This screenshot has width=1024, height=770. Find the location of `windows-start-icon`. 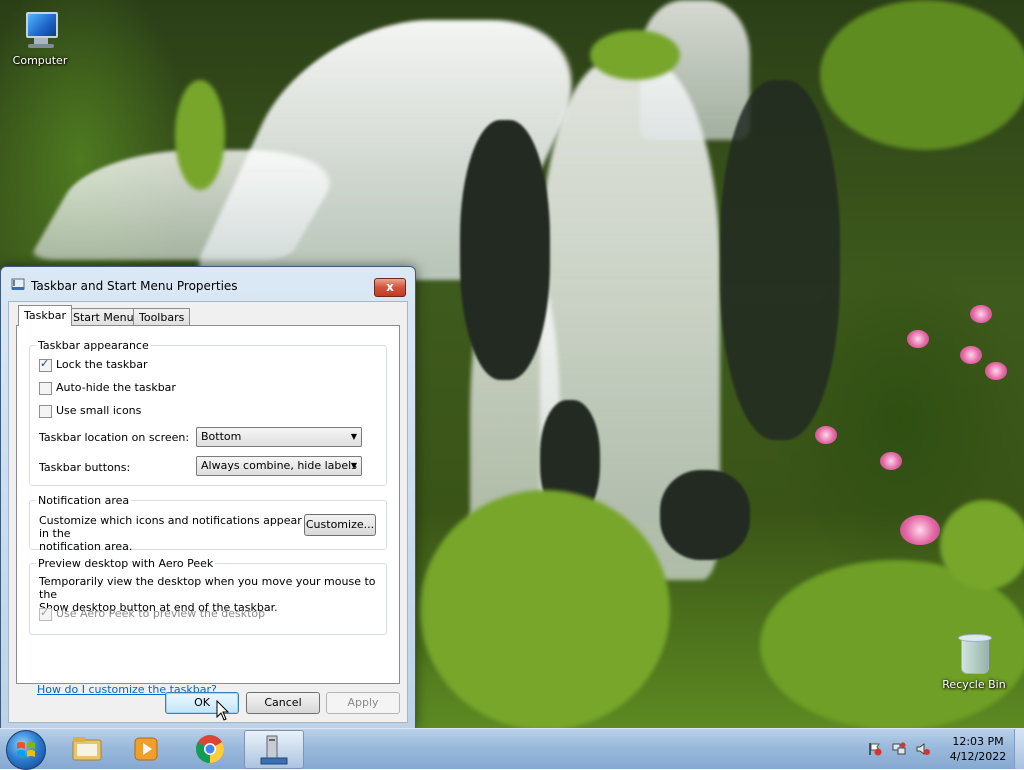

windows-start-icon is located at coordinates (26, 749).